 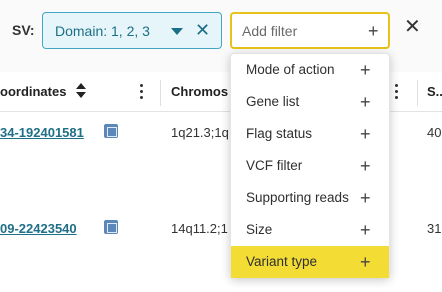 I want to click on menu-item-label: Gene list, so click(x=273, y=101).